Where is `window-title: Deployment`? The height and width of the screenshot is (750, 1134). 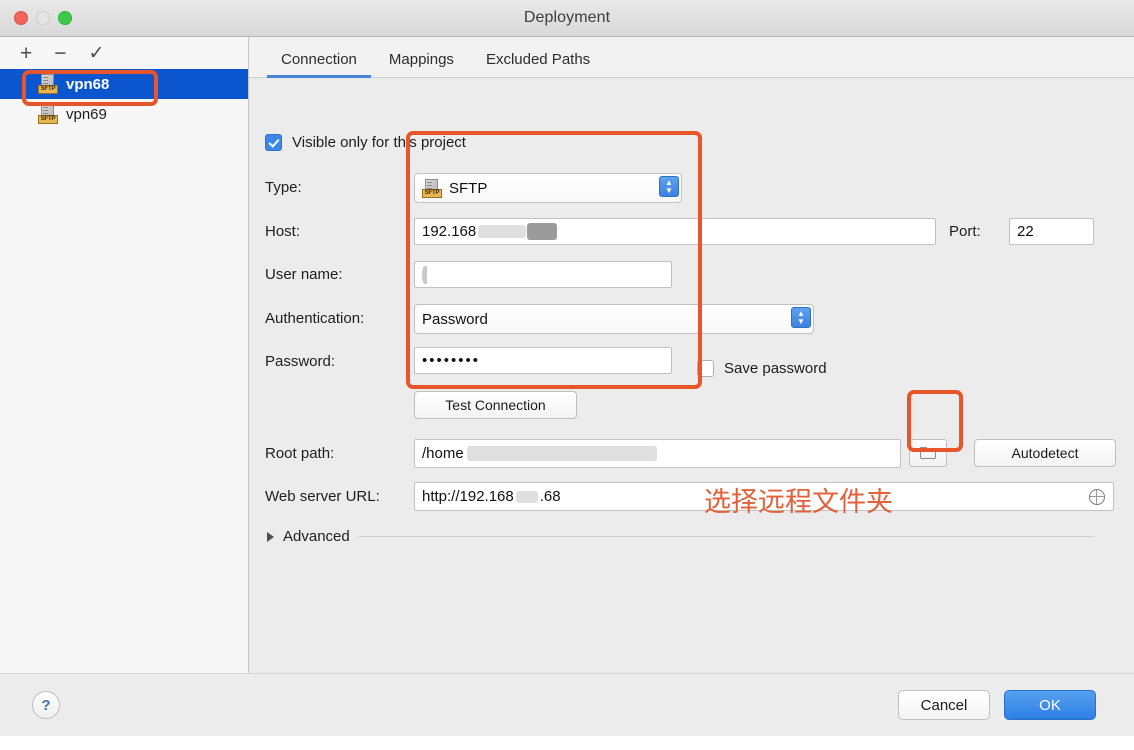
window-title: Deployment is located at coordinates (567, 17).